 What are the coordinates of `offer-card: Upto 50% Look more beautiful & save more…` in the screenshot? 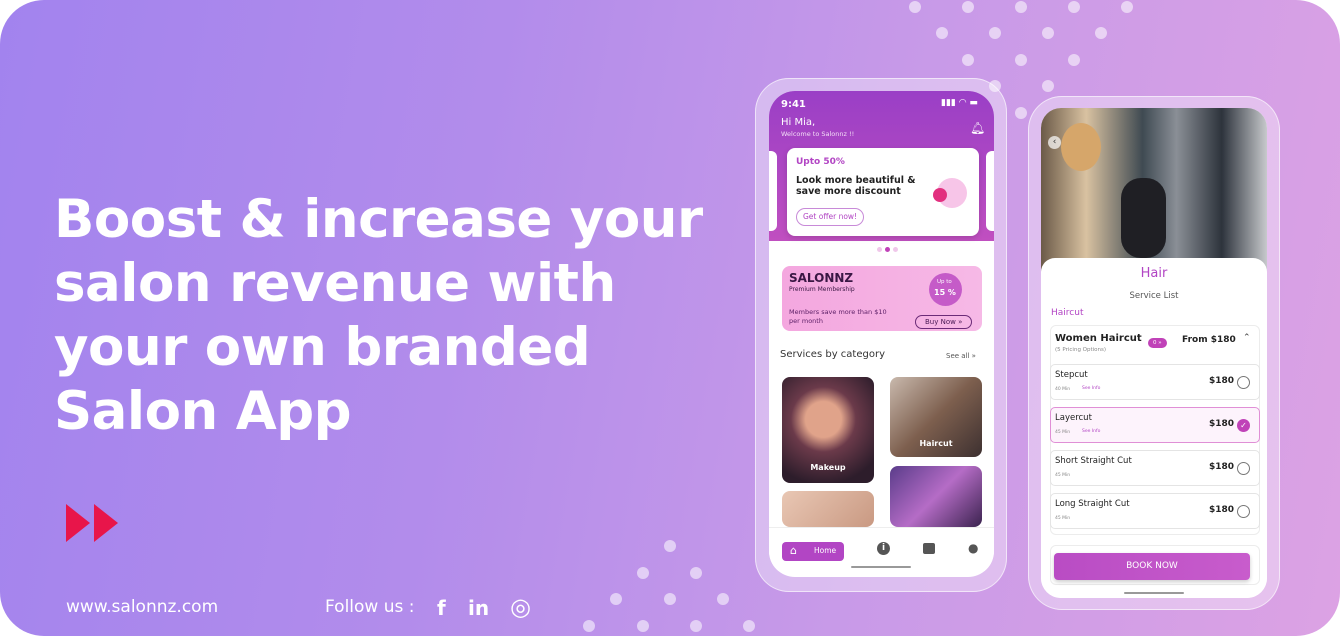 It's located at (883, 192).